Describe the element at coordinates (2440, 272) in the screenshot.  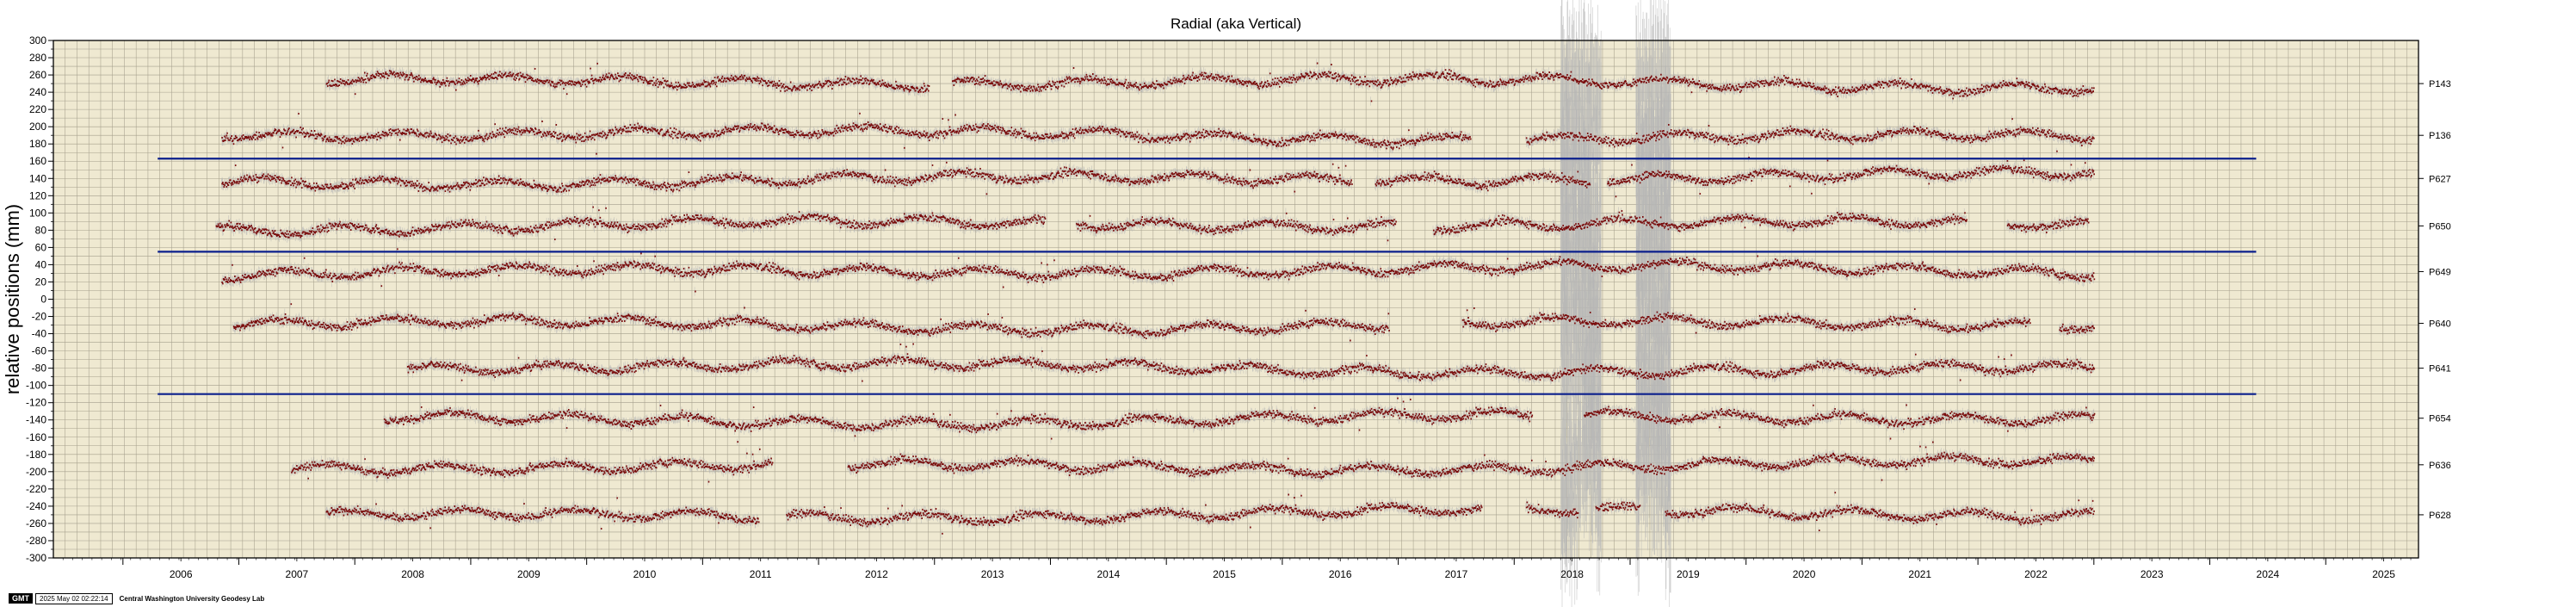
I see `station-label-p649: P649` at that location.